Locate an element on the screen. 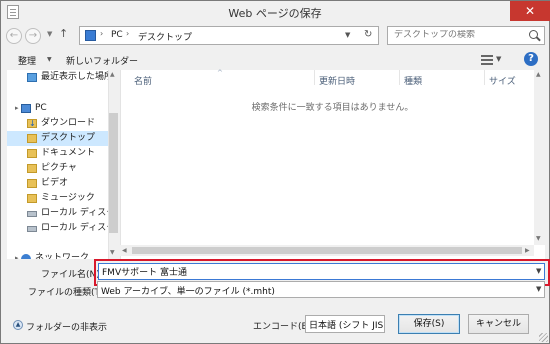 The image size is (550, 344). refresh-icon: ↻ is located at coordinates (368, 34).